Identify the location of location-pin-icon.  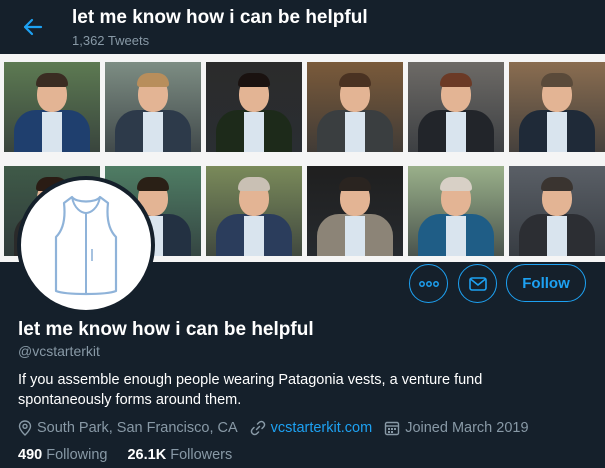
(25, 428).